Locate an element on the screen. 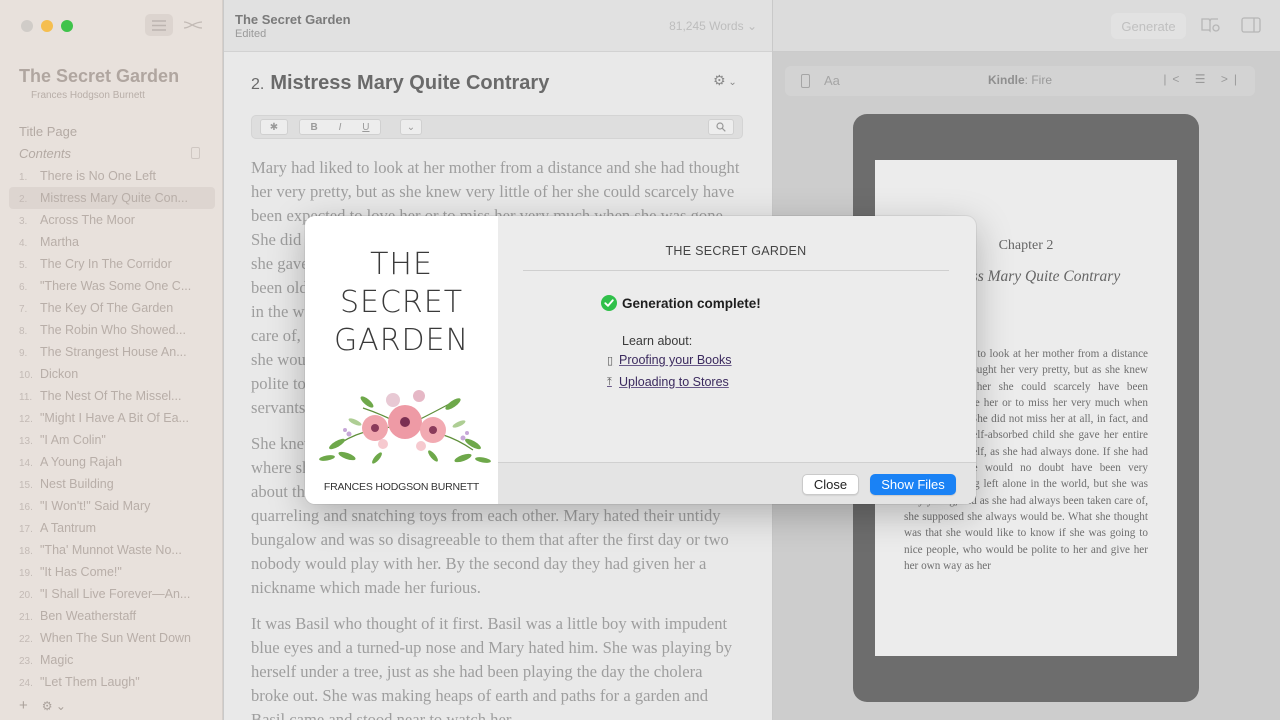  add-chapter-button: + is located at coordinates (23, 705).